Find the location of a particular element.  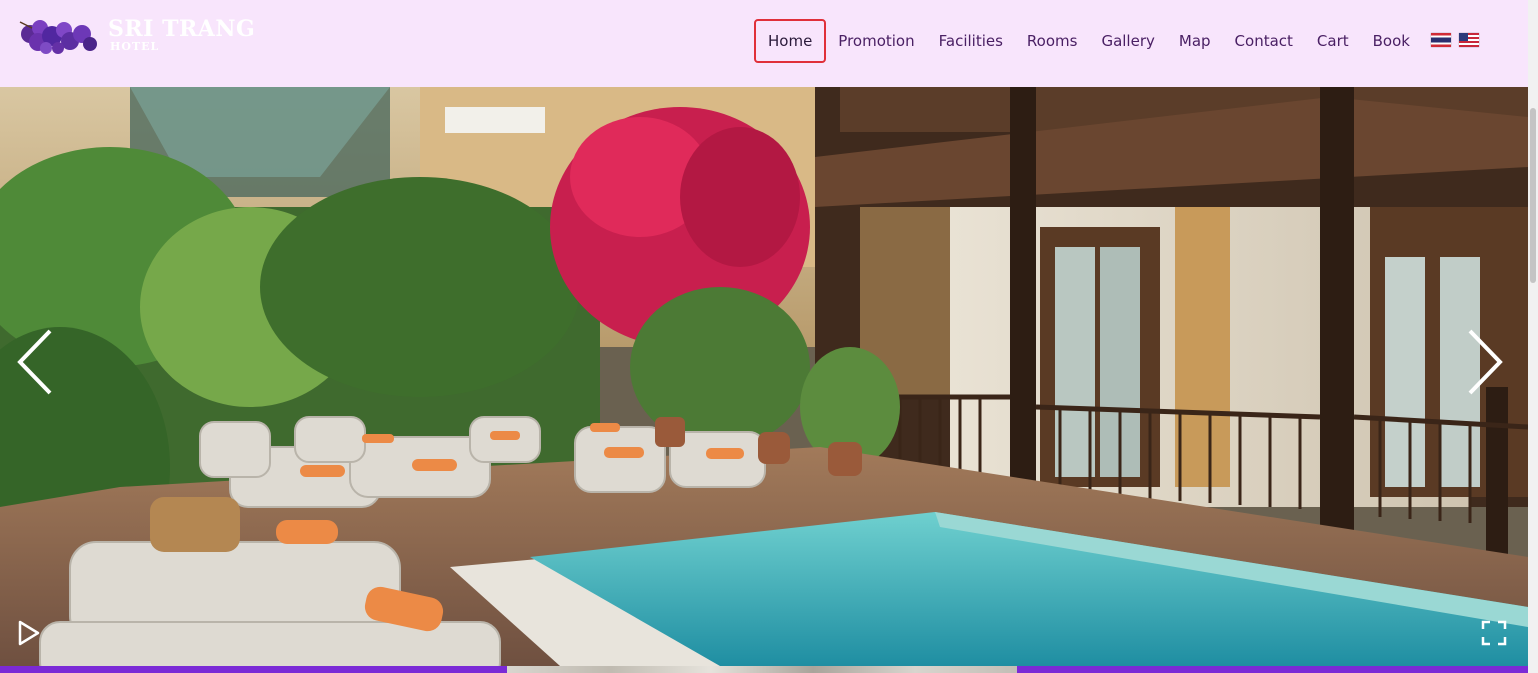

scrollbar-thumb is located at coordinates (1533, 195).